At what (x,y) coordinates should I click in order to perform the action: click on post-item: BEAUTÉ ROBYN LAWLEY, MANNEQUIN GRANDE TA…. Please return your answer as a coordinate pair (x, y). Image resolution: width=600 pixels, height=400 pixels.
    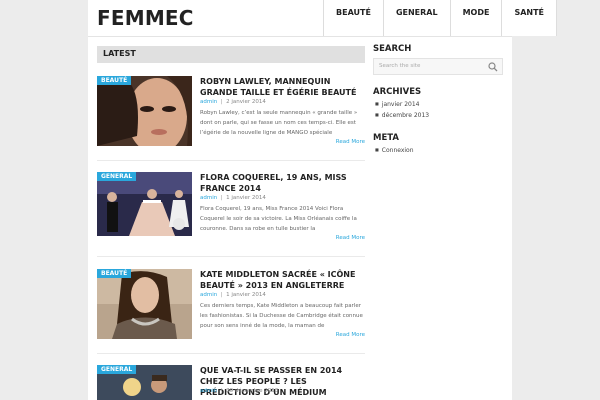
    Looking at the image, I should click on (231, 118).